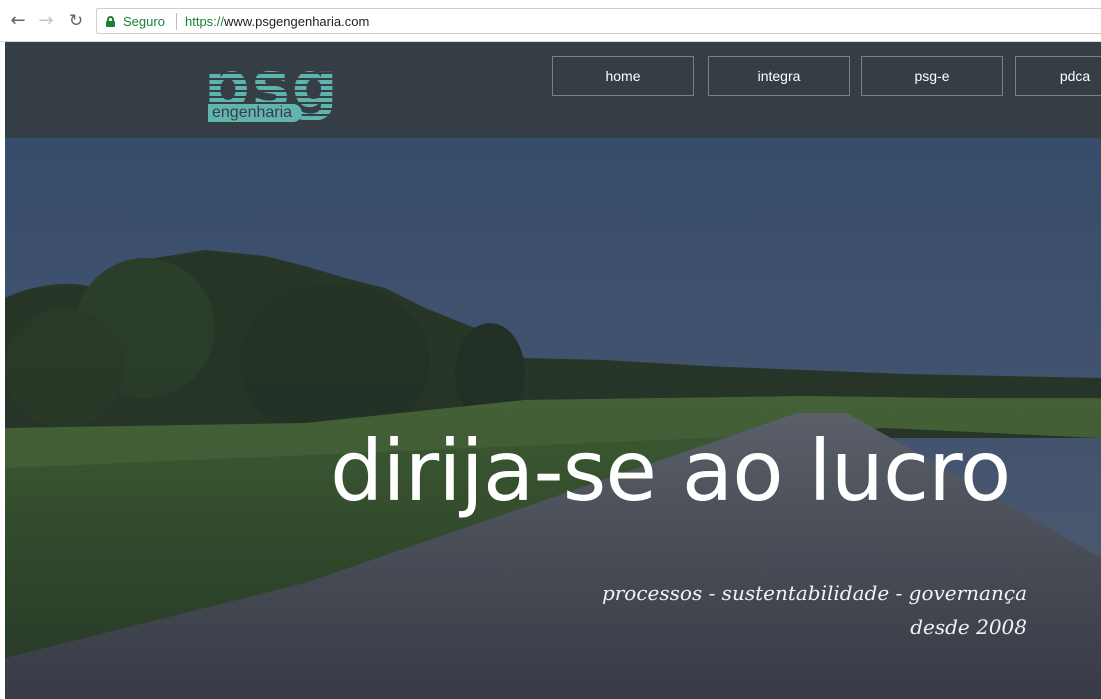 The image size is (1101, 699). What do you see at coordinates (297, 21) in the screenshot?
I see `url-host: www.psgengenharia.com` at bounding box center [297, 21].